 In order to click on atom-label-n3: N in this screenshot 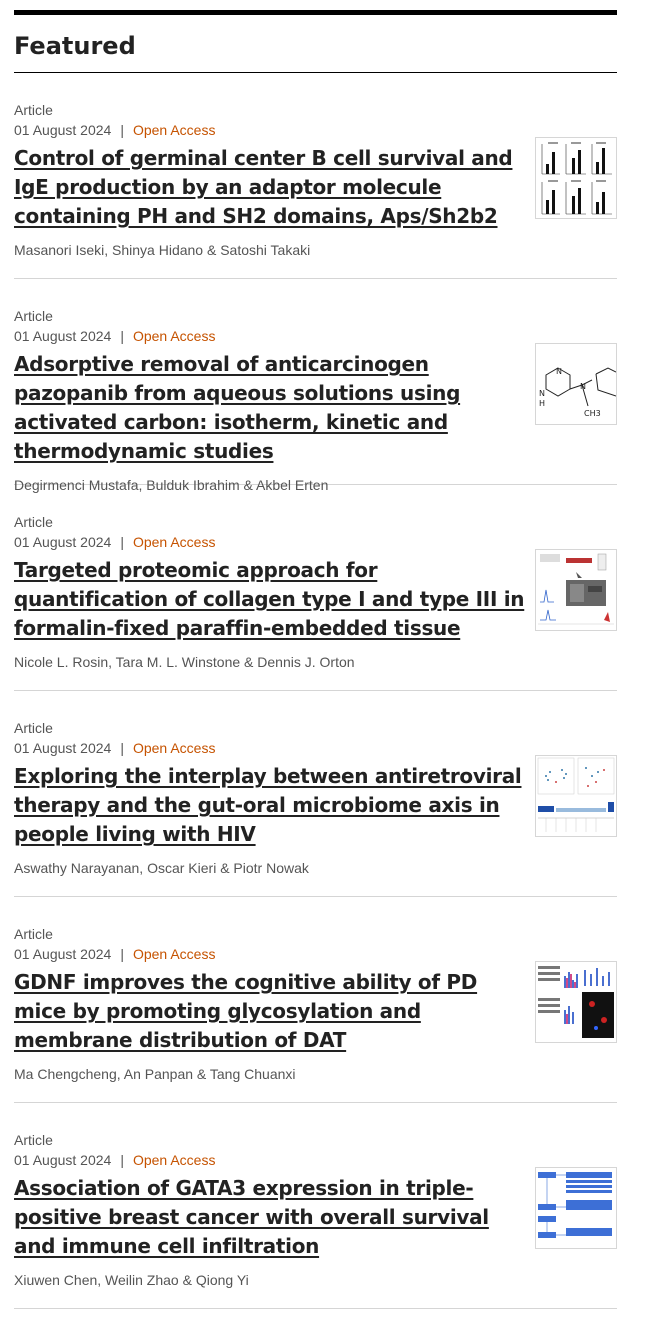, I will do `click(583, 386)`.